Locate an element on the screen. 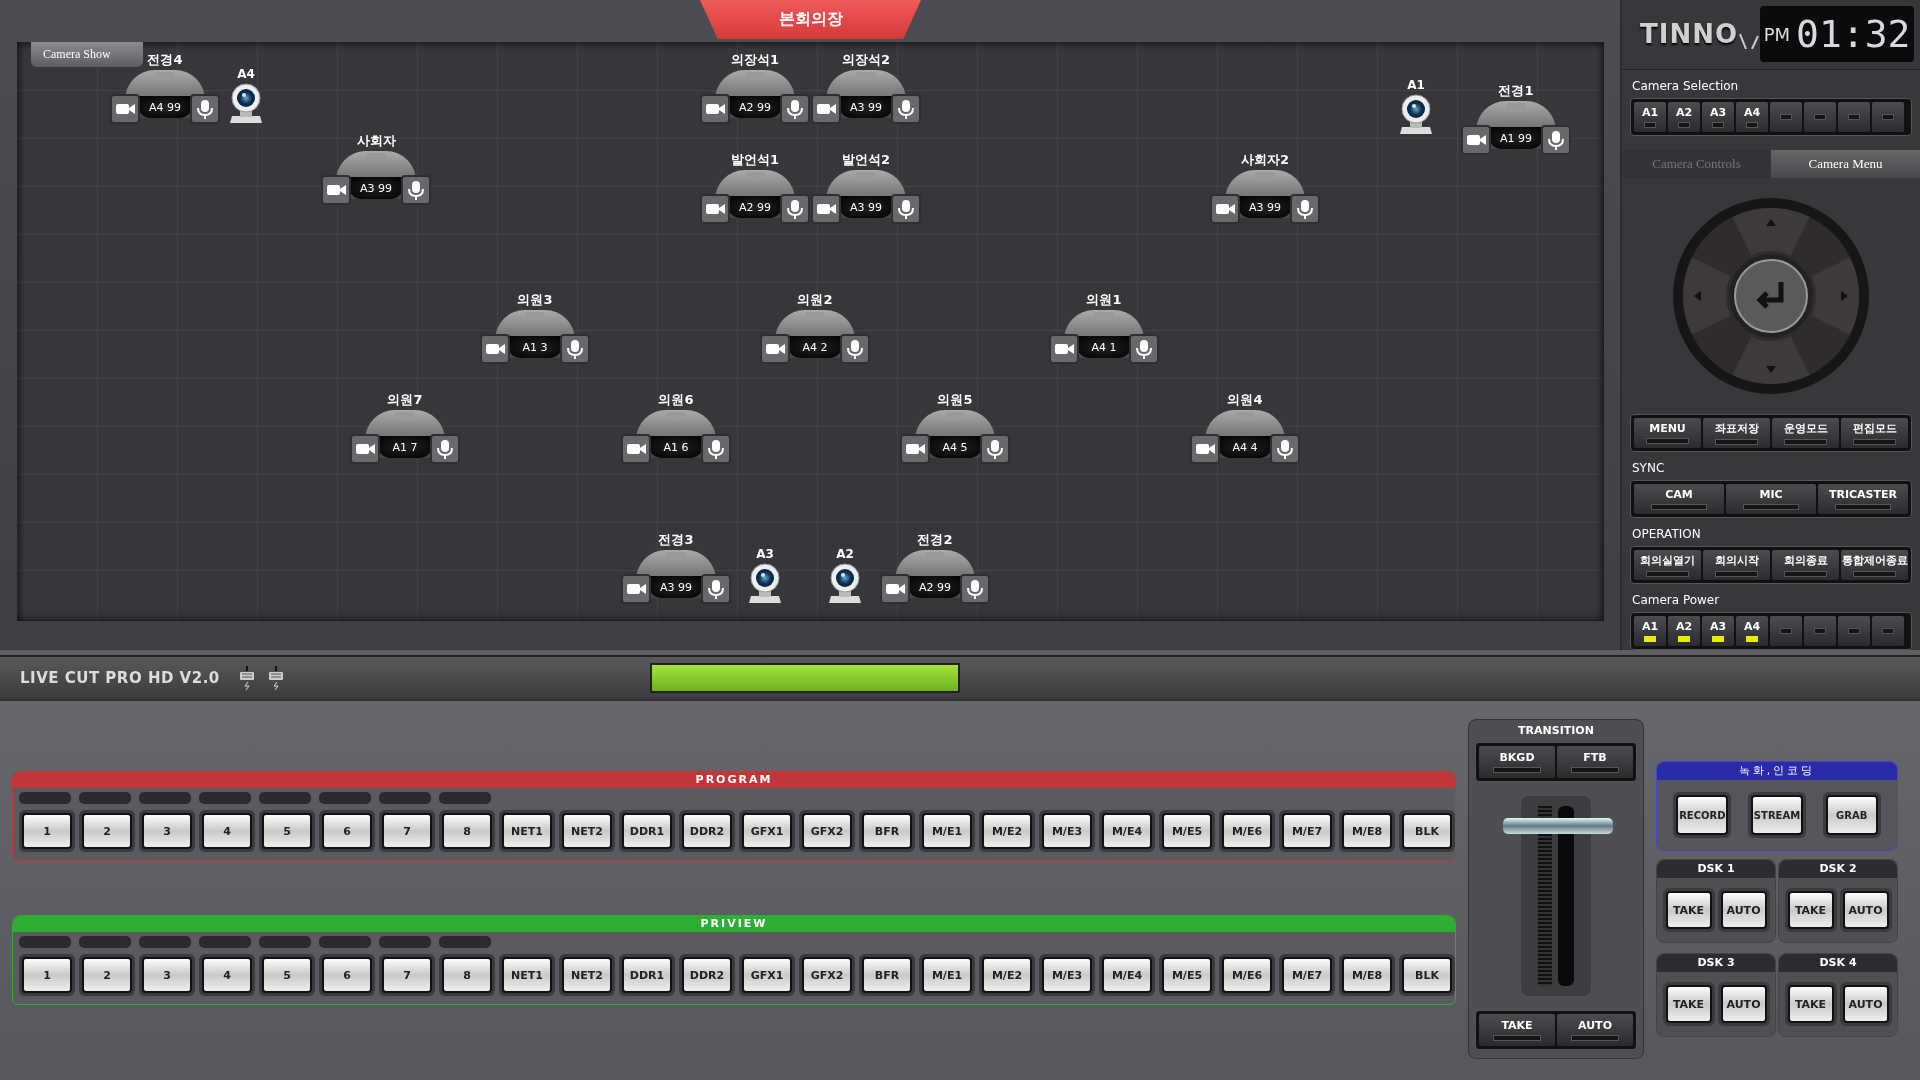 The width and height of the screenshot is (1920, 1080). camera-power-button: A2 is located at coordinates (1684, 631).